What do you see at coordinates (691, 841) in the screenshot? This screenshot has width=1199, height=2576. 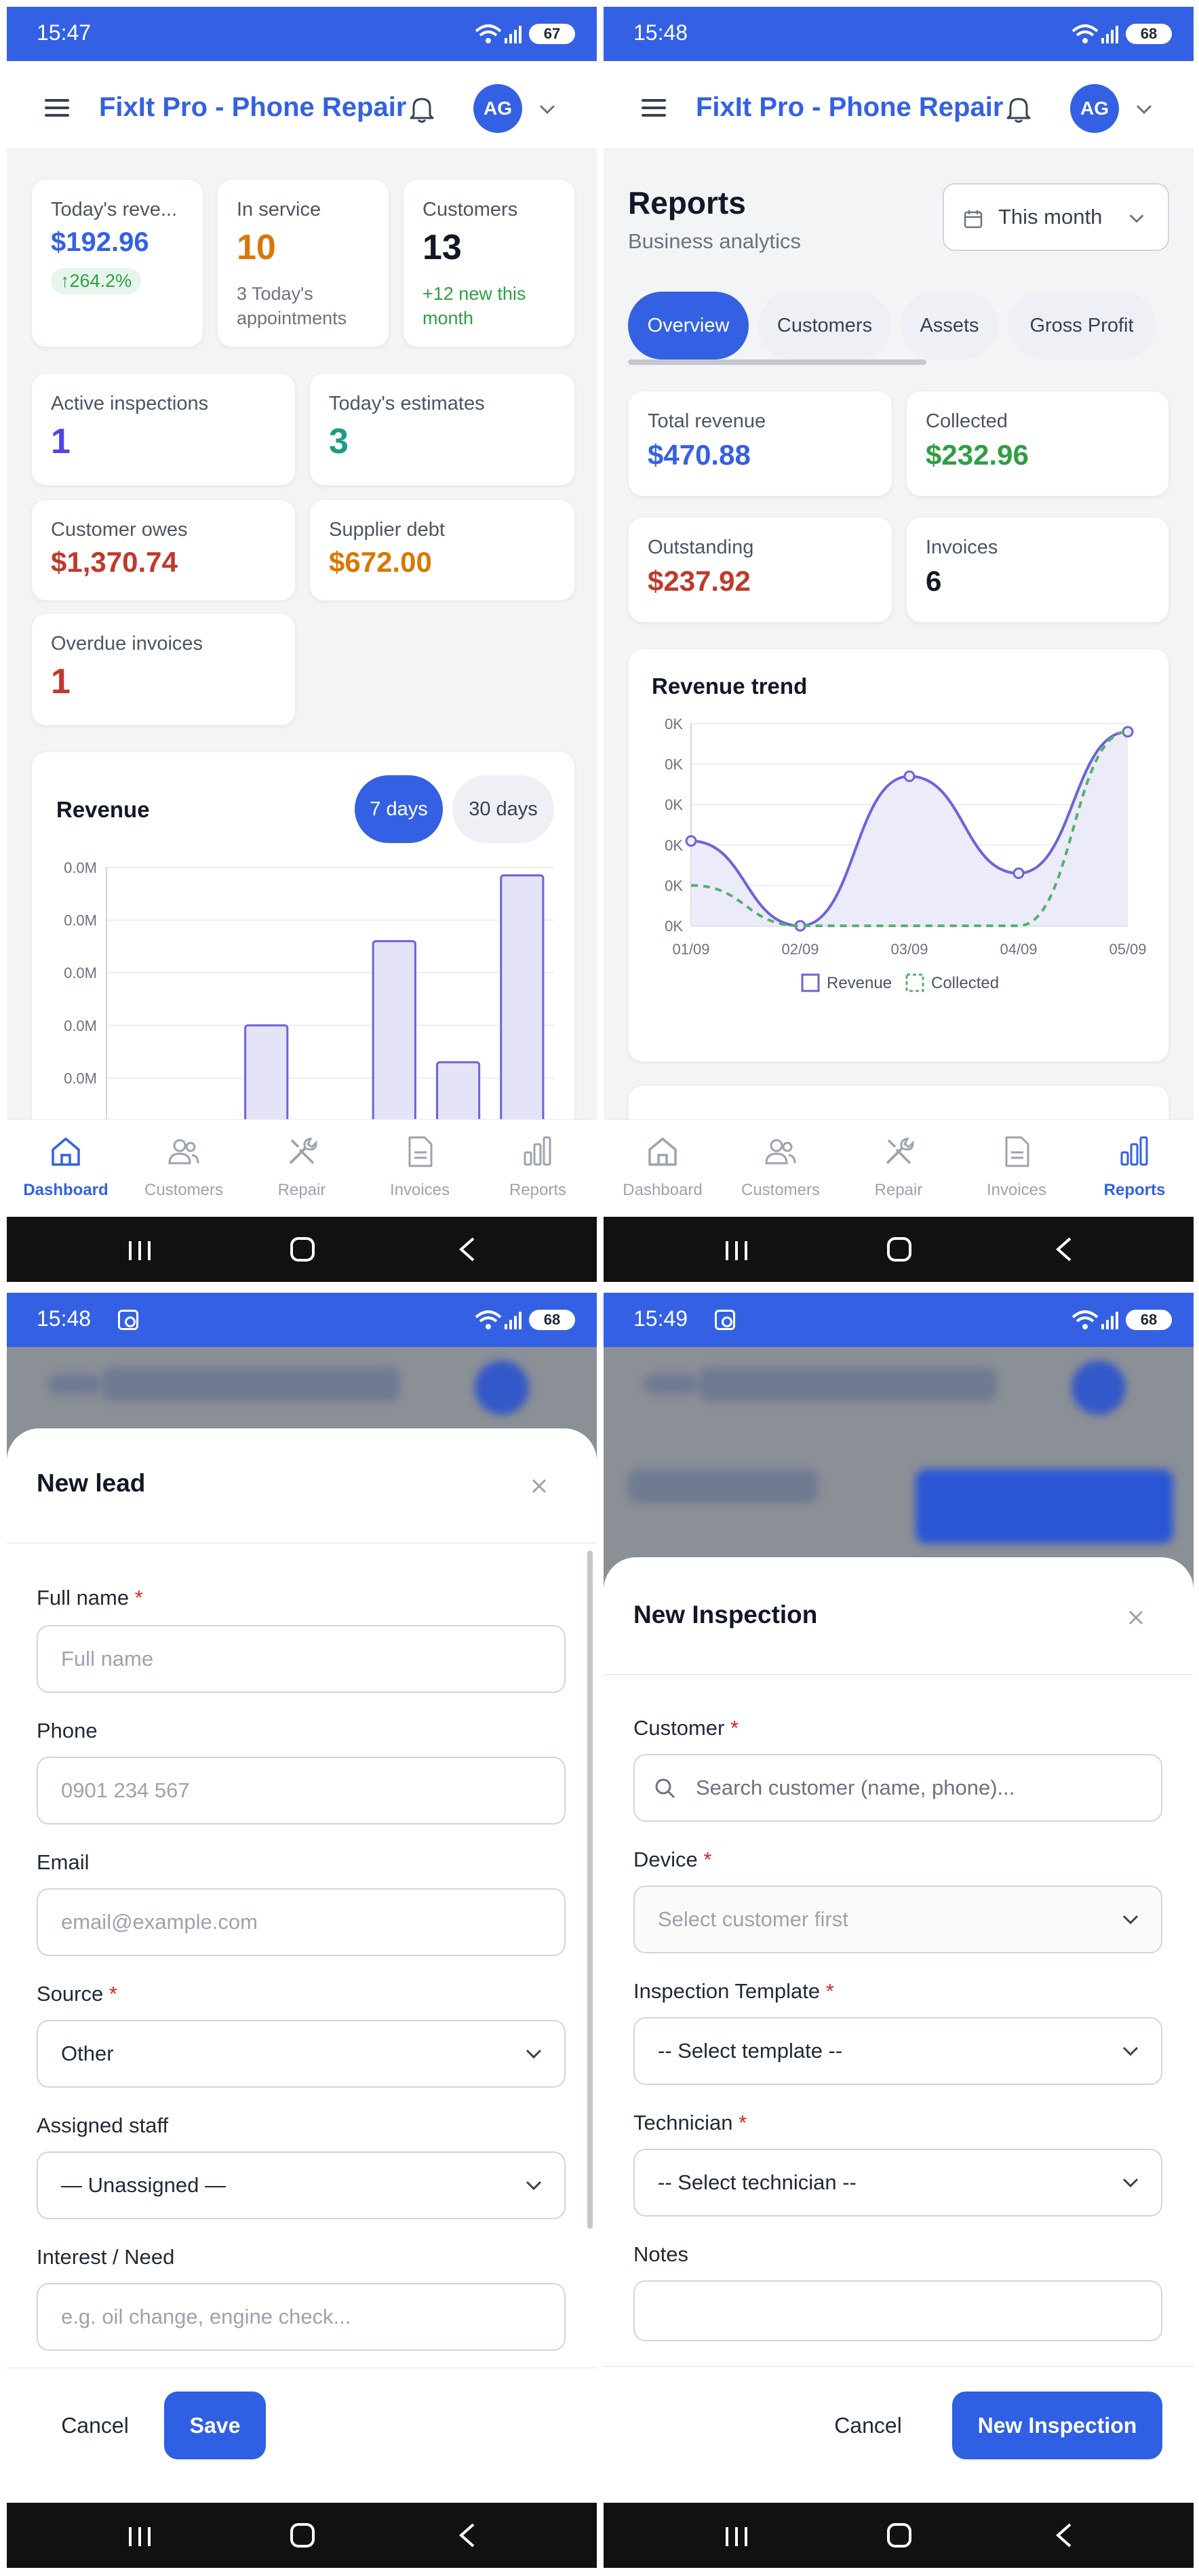 I see `series-point` at bounding box center [691, 841].